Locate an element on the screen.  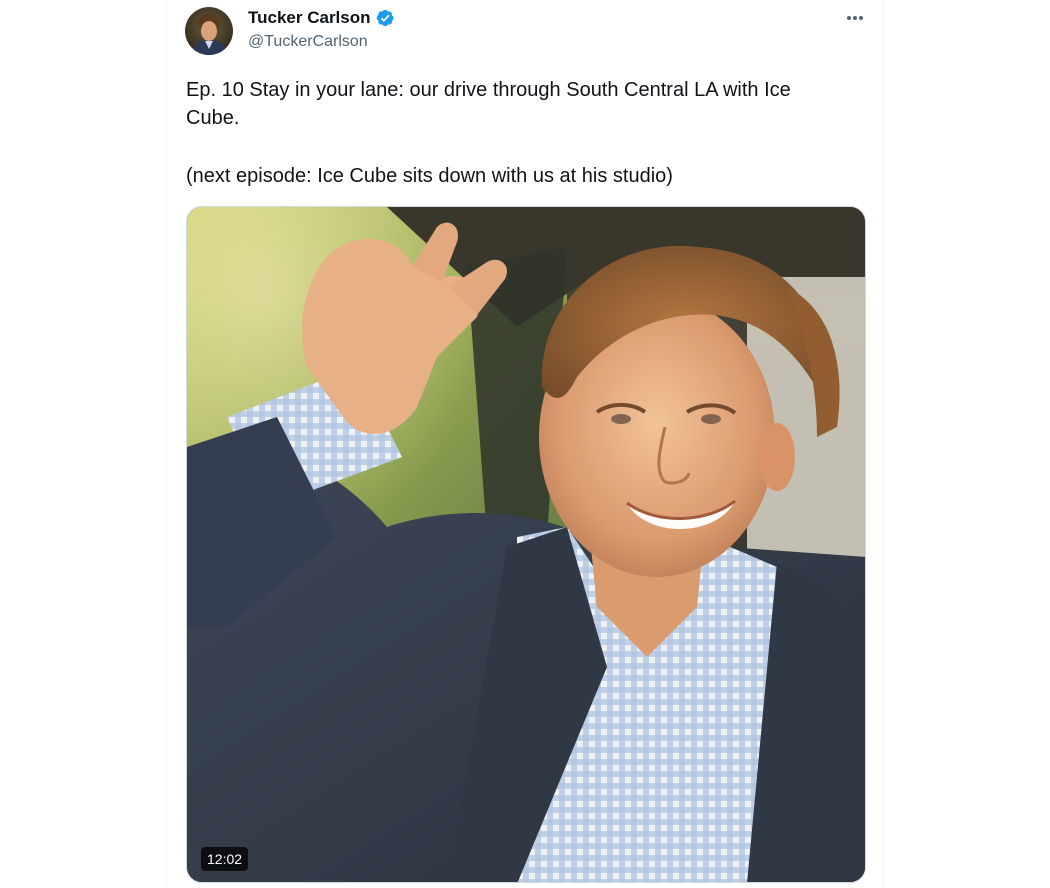
avatar-image is located at coordinates (209, 31).